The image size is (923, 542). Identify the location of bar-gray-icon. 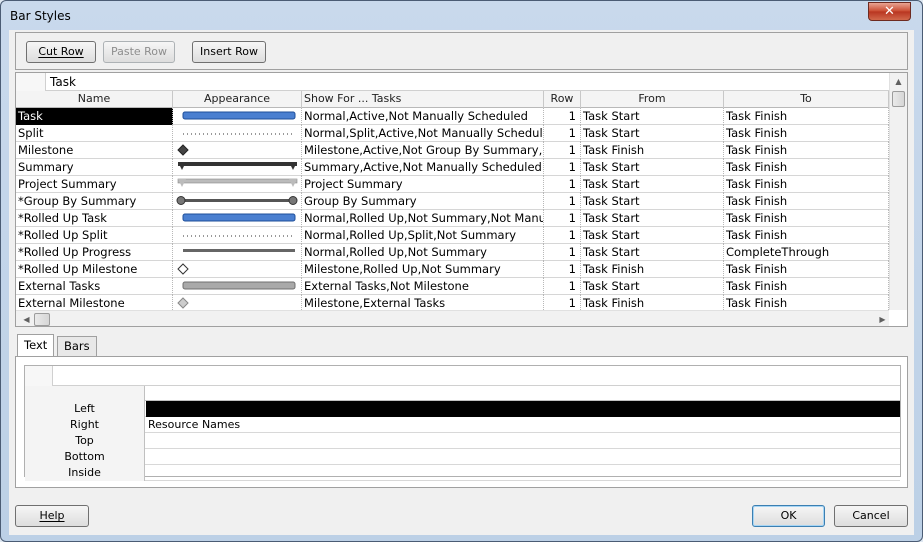
(237, 286).